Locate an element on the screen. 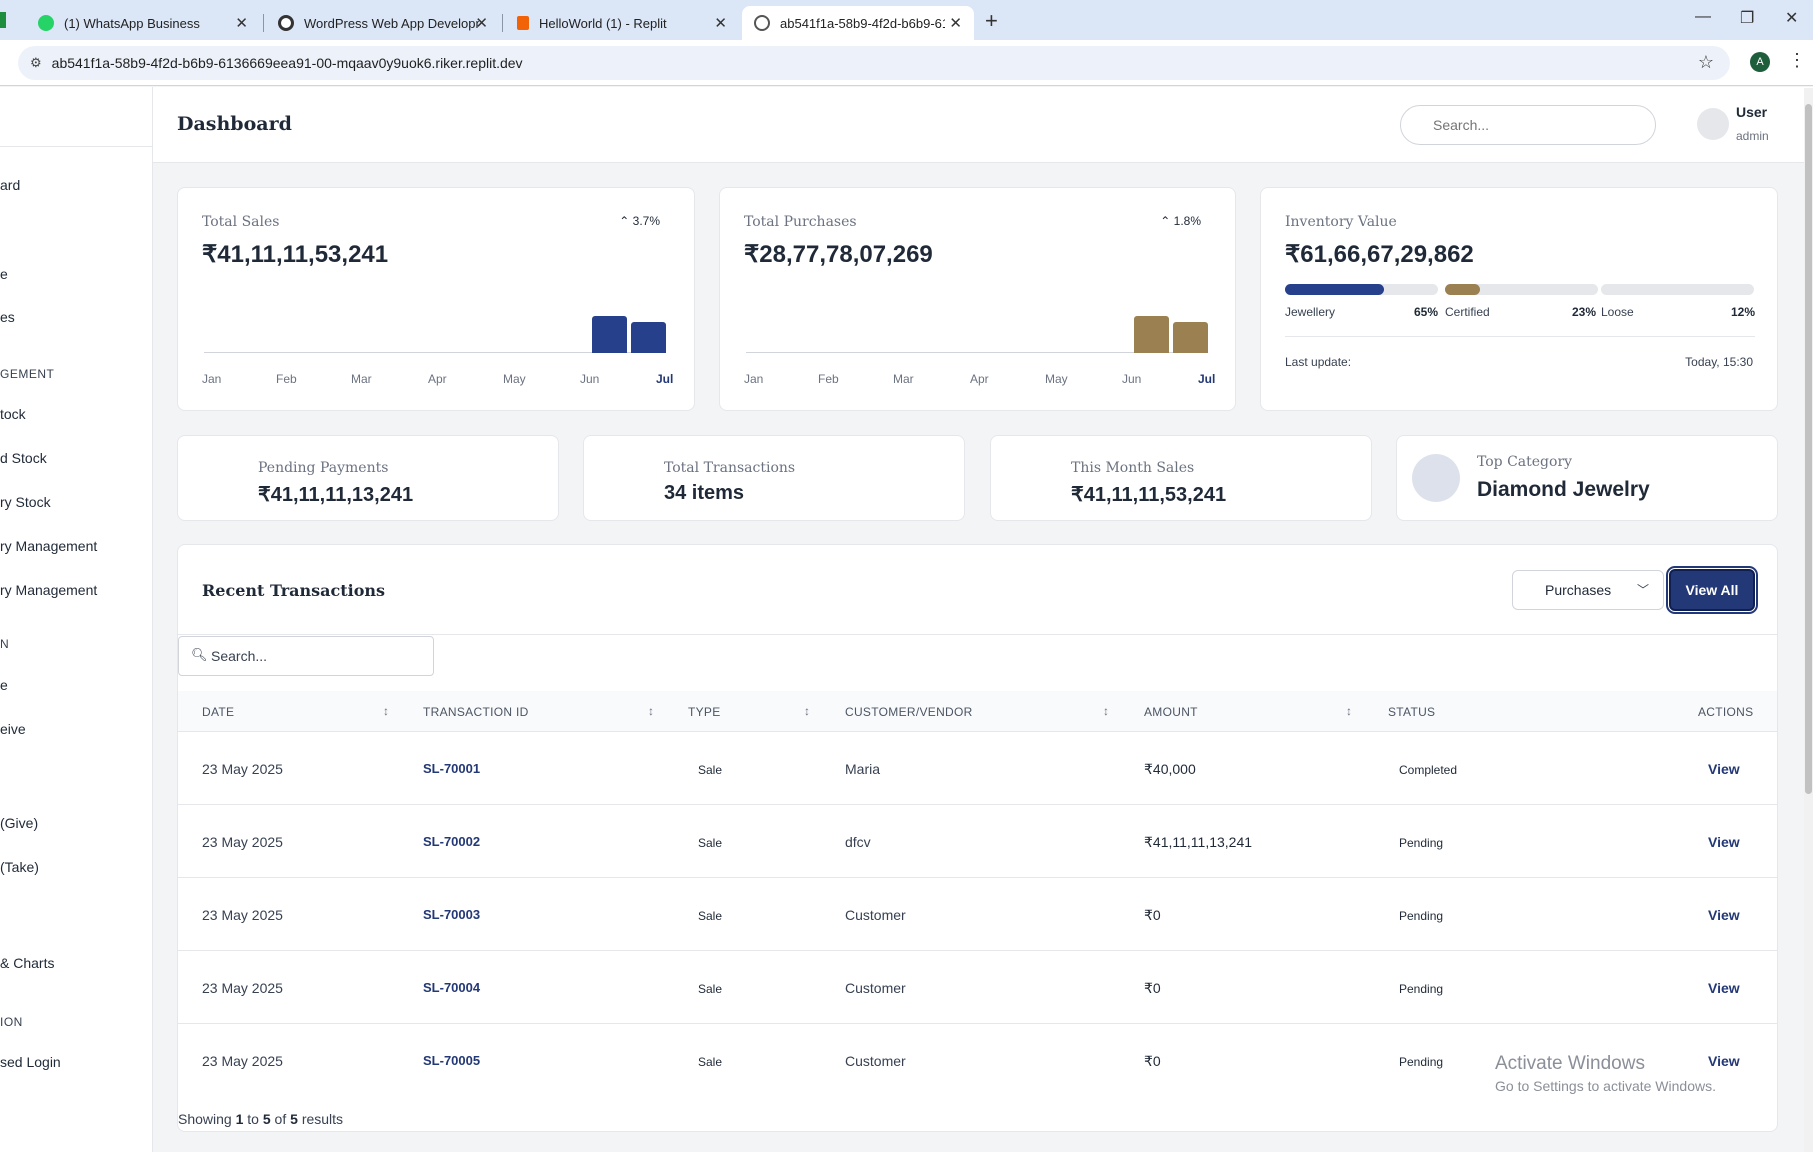 The width and height of the screenshot is (1813, 1152). column-header-date: DATE is located at coordinates (218, 712).